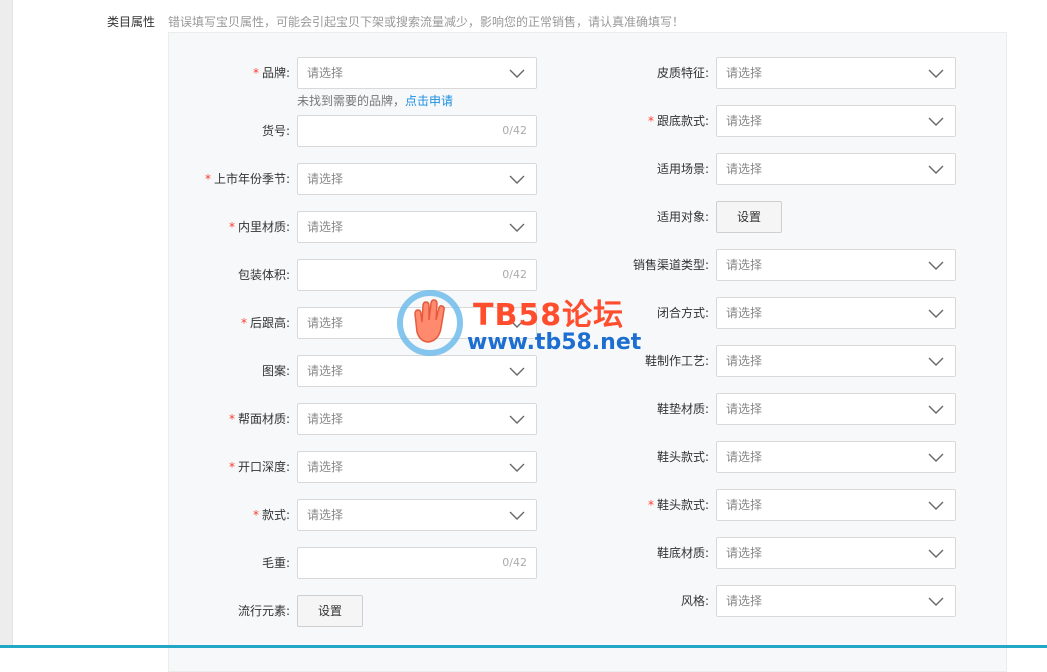 This screenshot has width=1047, height=672. I want to click on field-label-text: 风格:, so click(694, 601).